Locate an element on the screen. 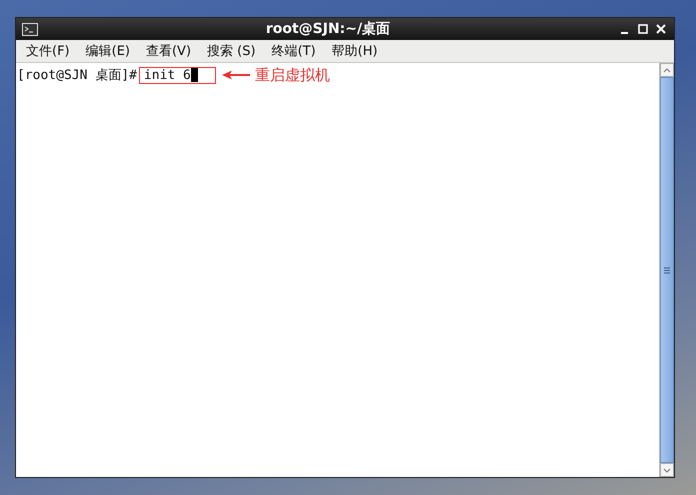 This screenshot has height=495, width=696. scroll-down-button is located at coordinates (667, 470).